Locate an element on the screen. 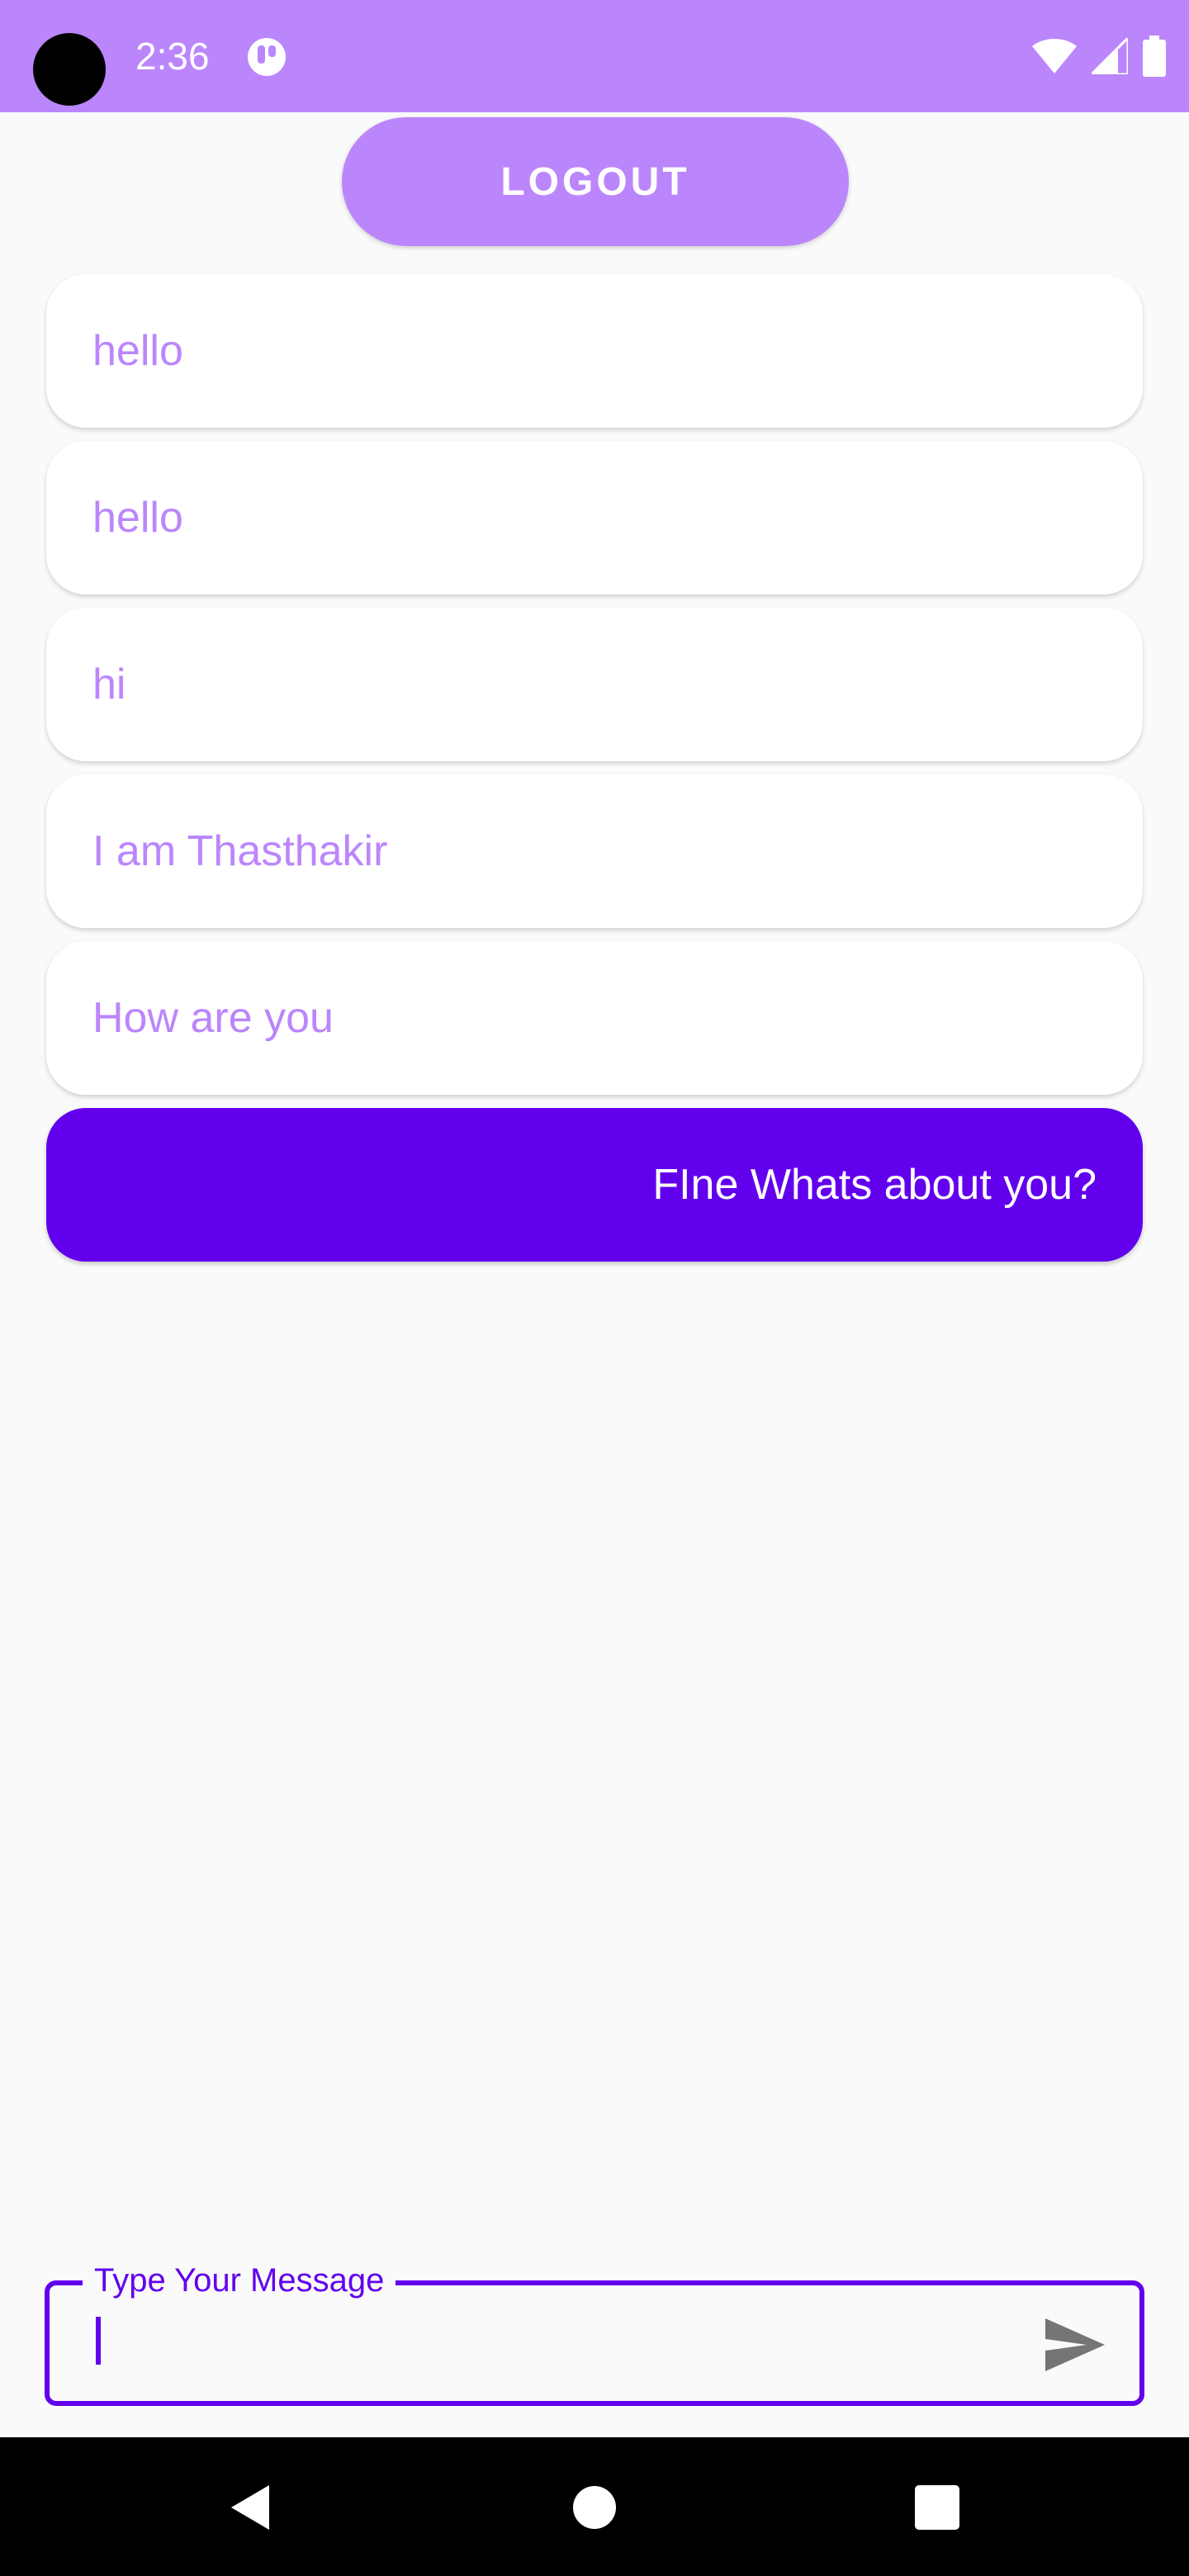 Image resolution: width=1189 pixels, height=2576 pixels. camera-cutout is located at coordinates (69, 69).